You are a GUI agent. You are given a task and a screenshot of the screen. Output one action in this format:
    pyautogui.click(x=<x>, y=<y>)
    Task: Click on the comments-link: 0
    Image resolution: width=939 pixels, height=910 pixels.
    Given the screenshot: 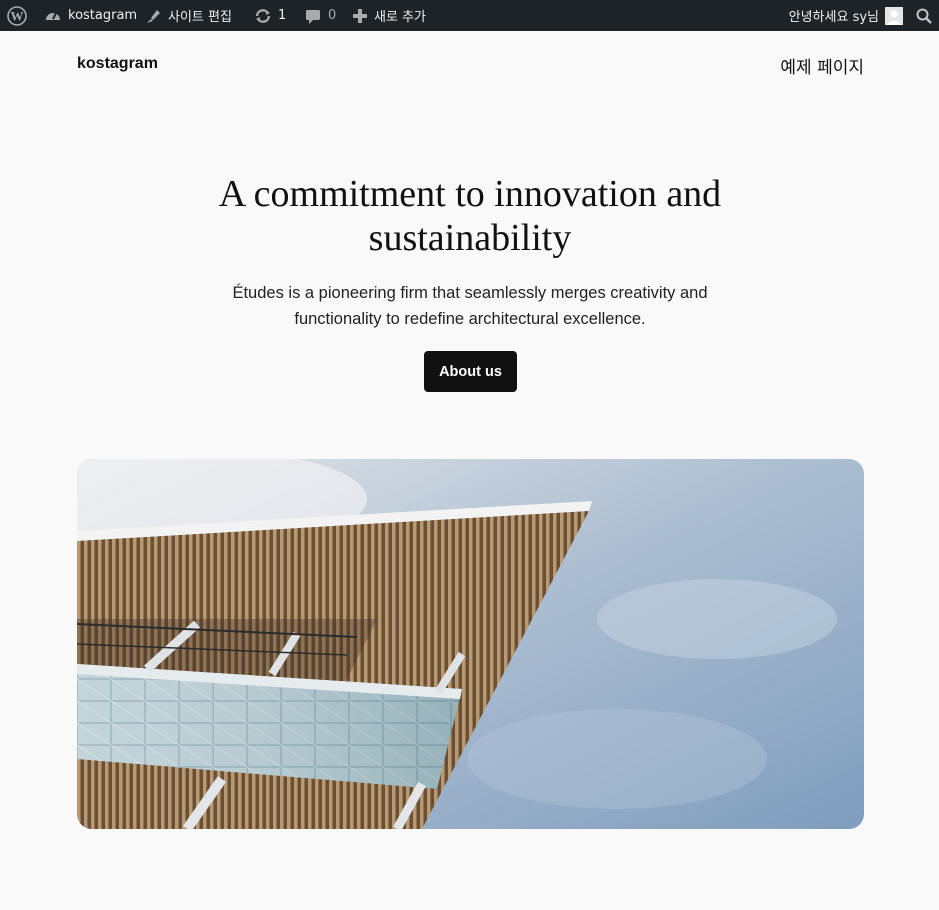 What is the action you would take?
    pyautogui.click(x=320, y=15)
    